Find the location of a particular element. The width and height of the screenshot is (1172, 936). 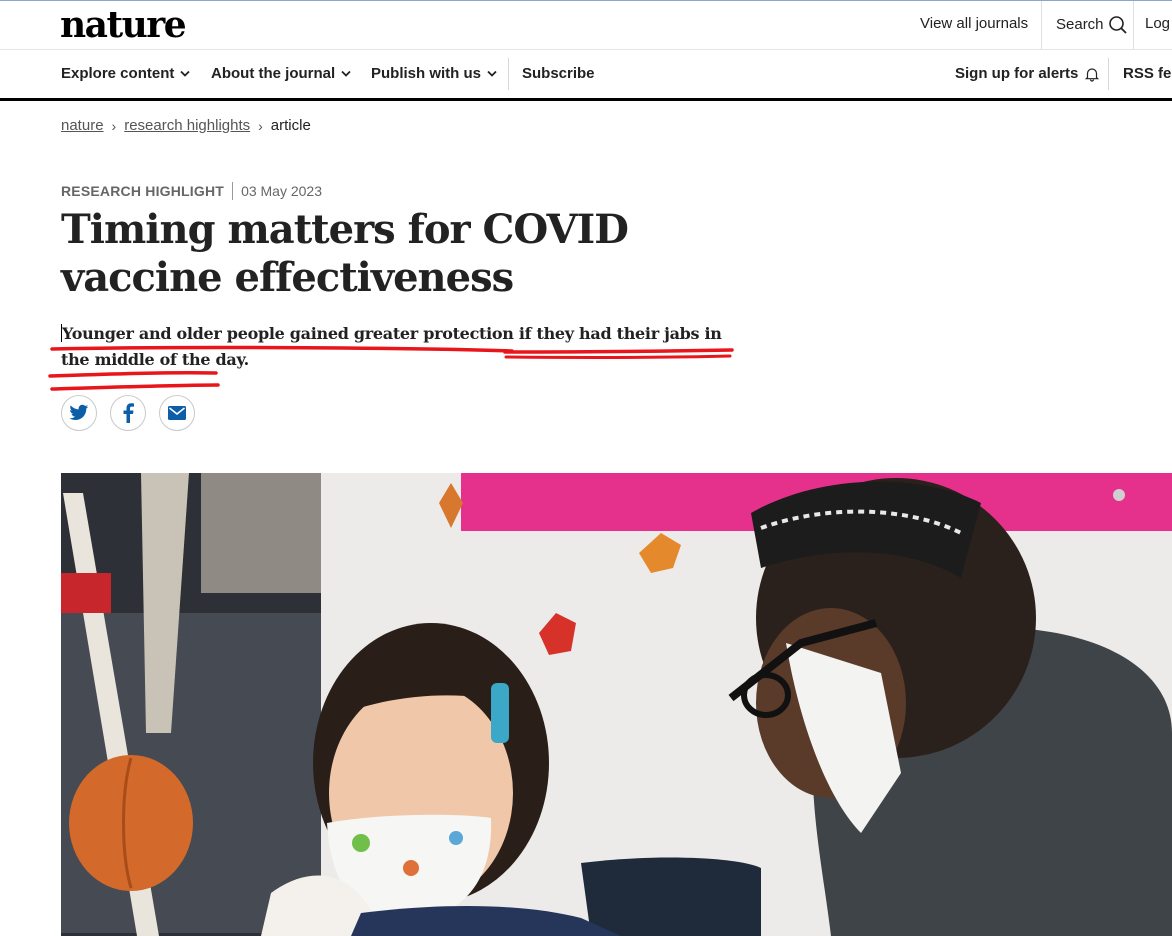

search-label: Search is located at coordinates (1080, 24).